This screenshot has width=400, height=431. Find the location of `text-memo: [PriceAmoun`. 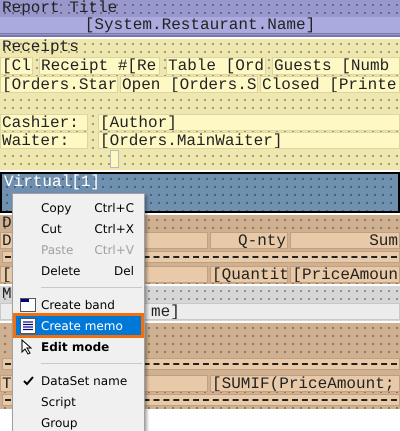

text-memo: [PriceAmoun is located at coordinates (345, 274).